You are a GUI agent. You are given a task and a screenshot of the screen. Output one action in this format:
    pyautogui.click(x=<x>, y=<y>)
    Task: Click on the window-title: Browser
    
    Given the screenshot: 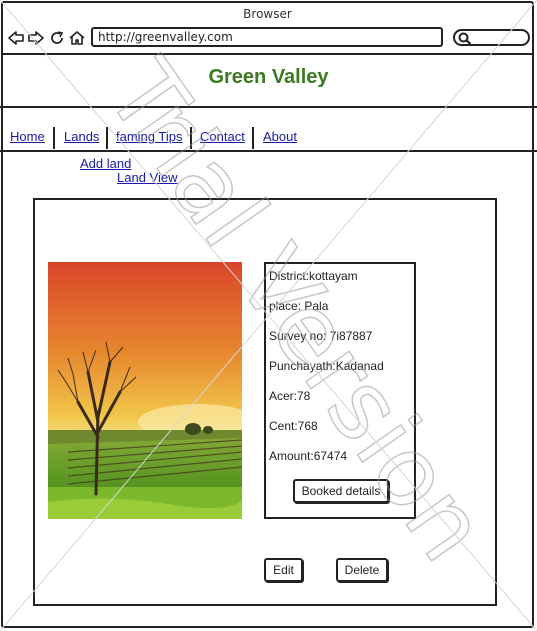 What is the action you would take?
    pyautogui.click(x=267, y=14)
    